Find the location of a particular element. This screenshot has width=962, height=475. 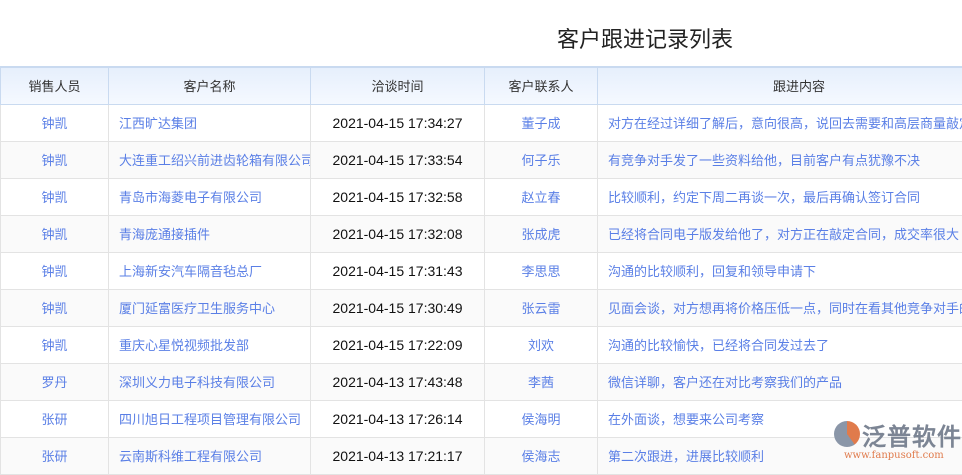

cell-talk-time: 2021-04-13 17:21:17 is located at coordinates (398, 455).